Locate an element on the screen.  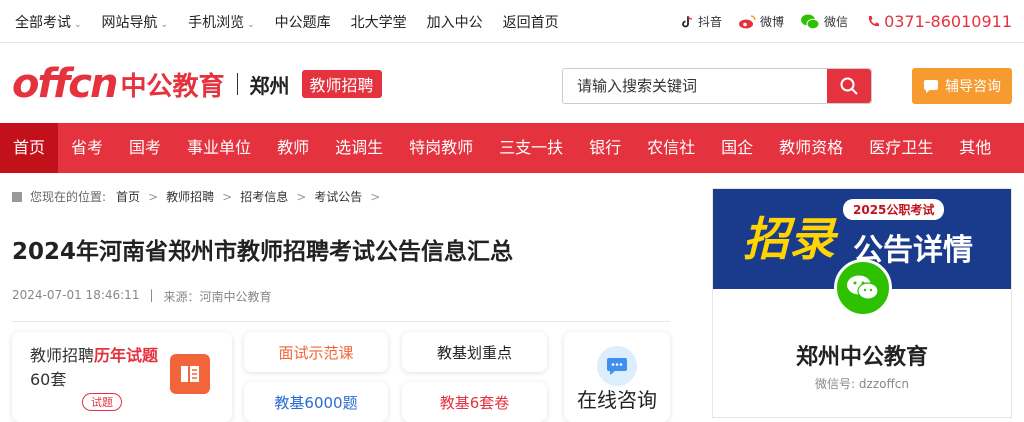
promo-card-demo-lesson: 面试示范课 is located at coordinates (316, 352).